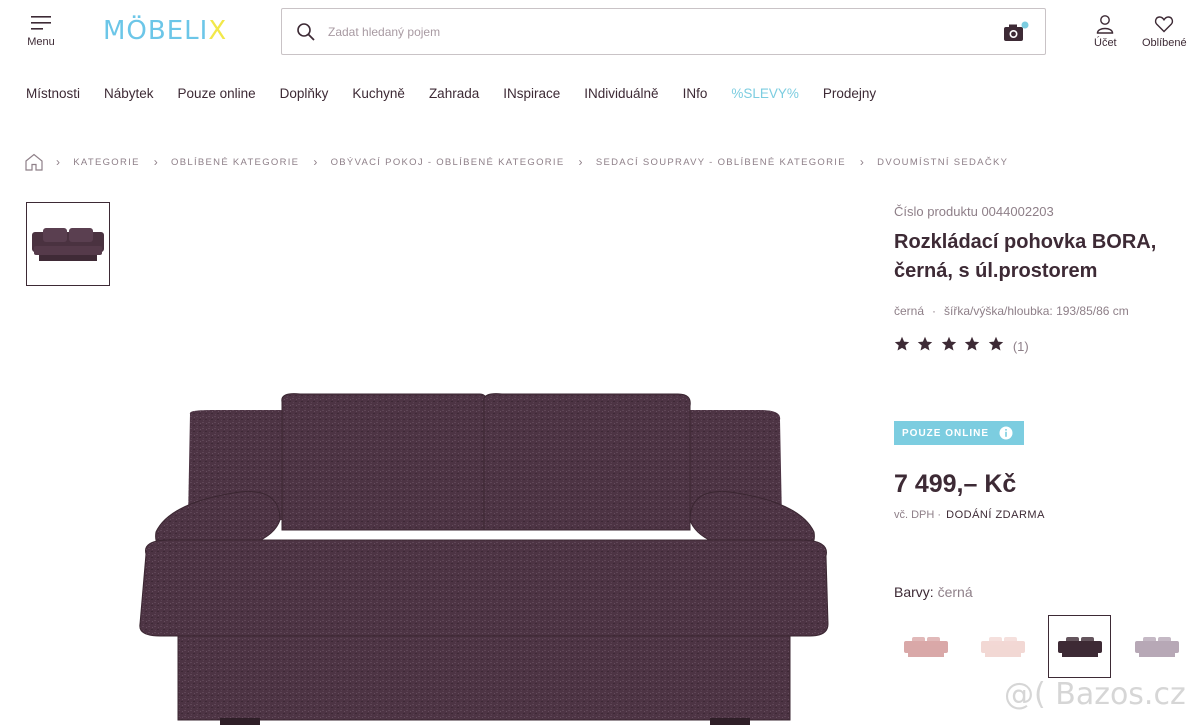 This screenshot has height=725, width=1200. What do you see at coordinates (955, 592) in the screenshot?
I see `colors-label-value: černá` at bounding box center [955, 592].